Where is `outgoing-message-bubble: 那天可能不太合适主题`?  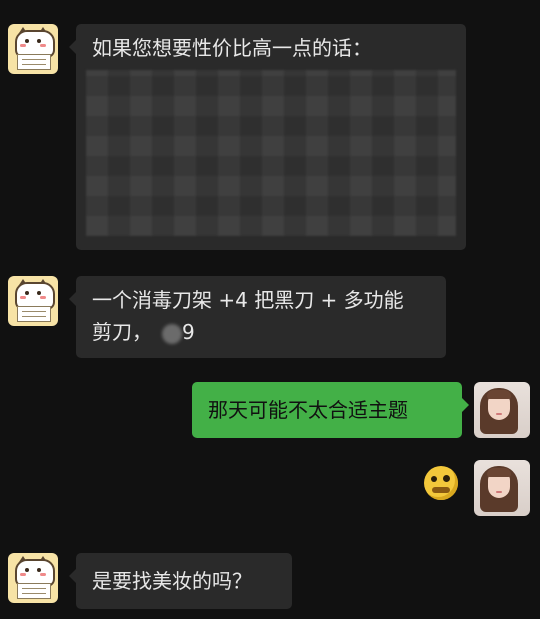
outgoing-message-bubble: 那天可能不太合适主题 is located at coordinates (330, 410).